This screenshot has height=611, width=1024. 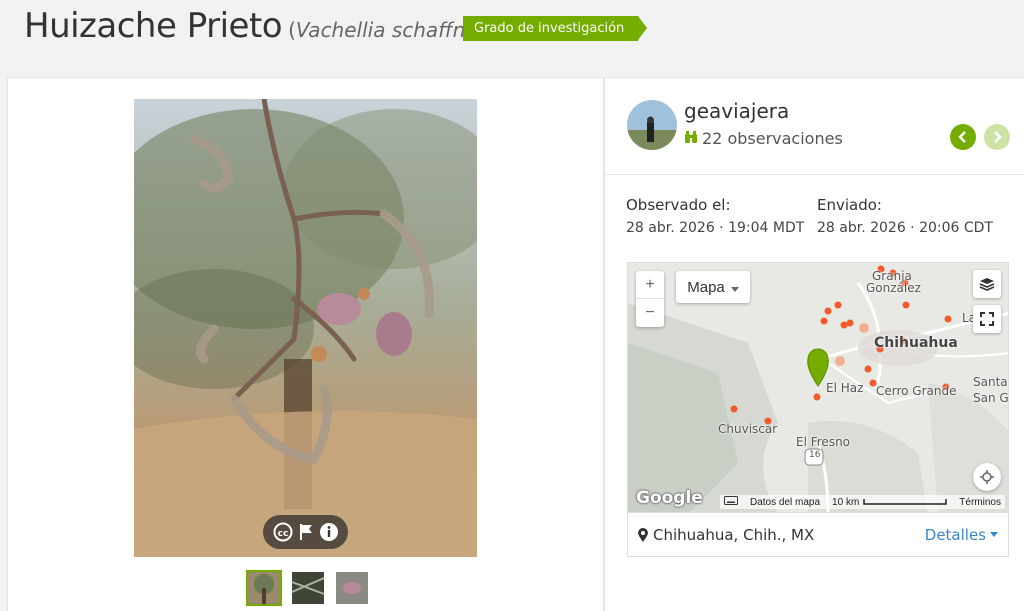 I want to click on chevron-right-icon, so click(x=998, y=137).